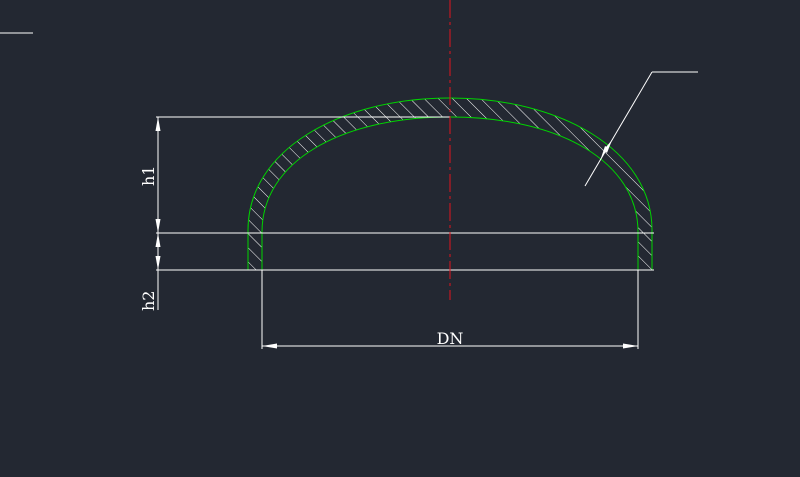 This screenshot has width=800, height=477. I want to click on h2-arrow-top, so click(158, 240).